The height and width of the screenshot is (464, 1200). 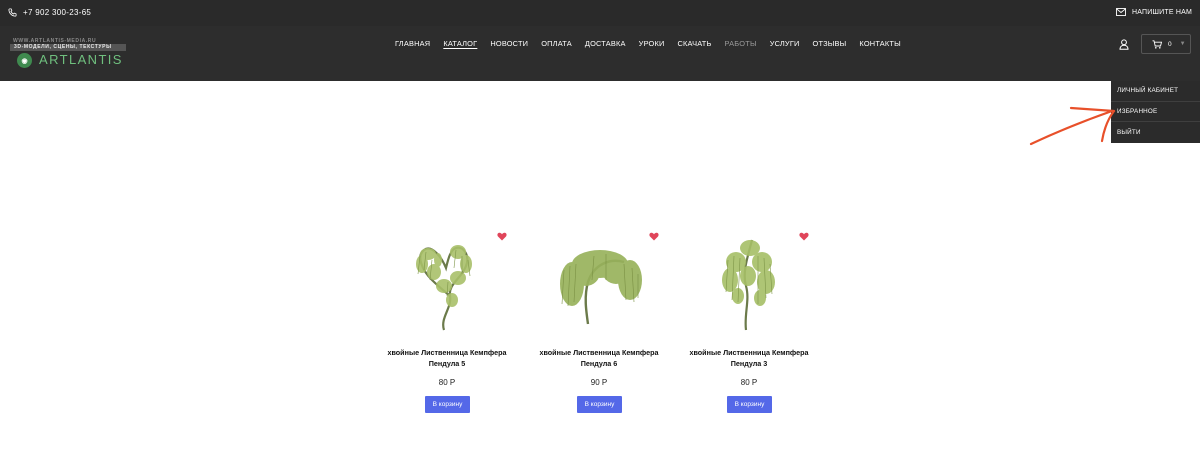 I want to click on annotation-arrow, so click(x=1072, y=126).